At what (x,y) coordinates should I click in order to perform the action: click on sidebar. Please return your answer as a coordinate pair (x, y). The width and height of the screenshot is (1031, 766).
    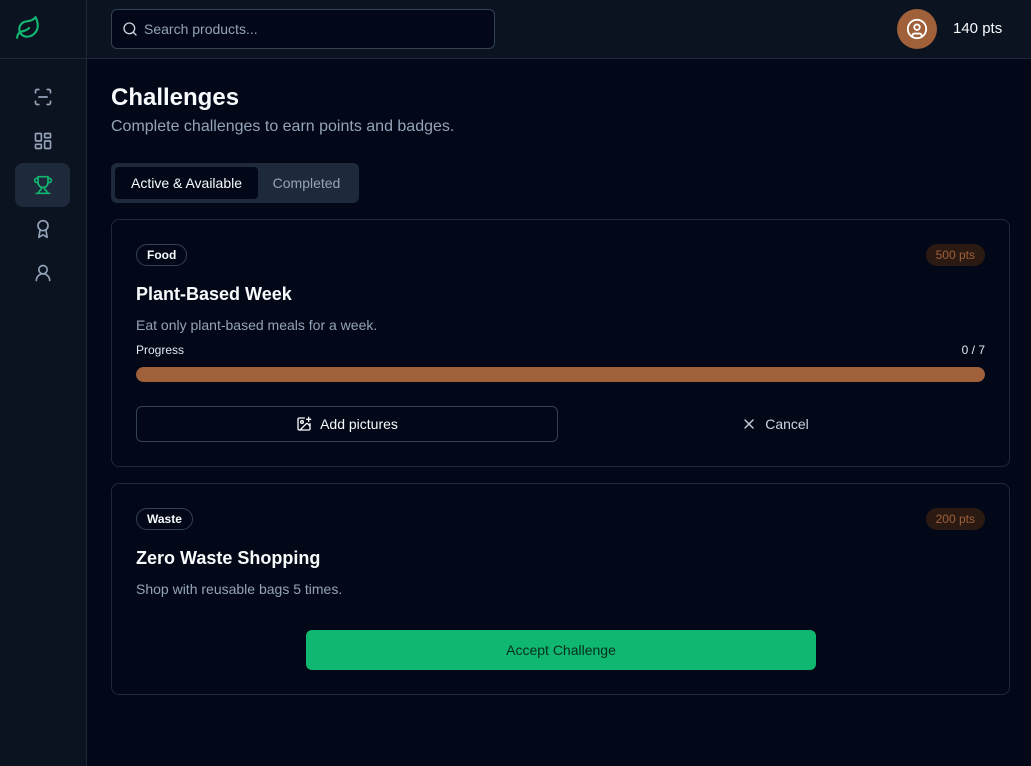
    Looking at the image, I should click on (43, 383).